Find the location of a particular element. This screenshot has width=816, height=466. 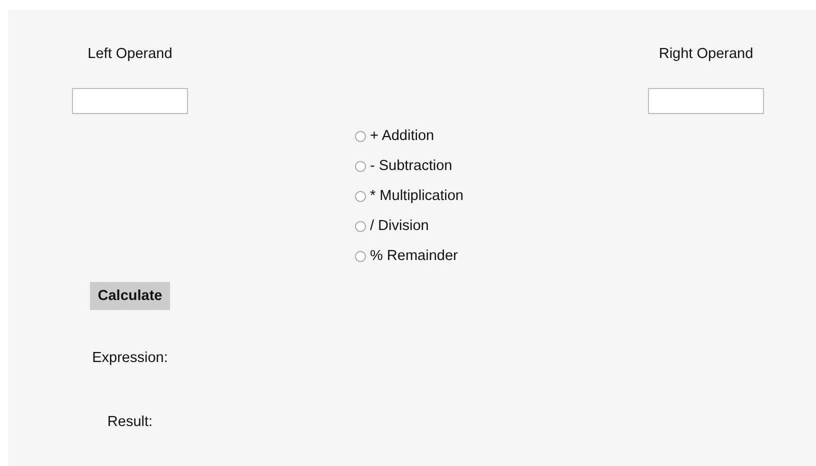

expression-label: Expression: is located at coordinates (130, 358).